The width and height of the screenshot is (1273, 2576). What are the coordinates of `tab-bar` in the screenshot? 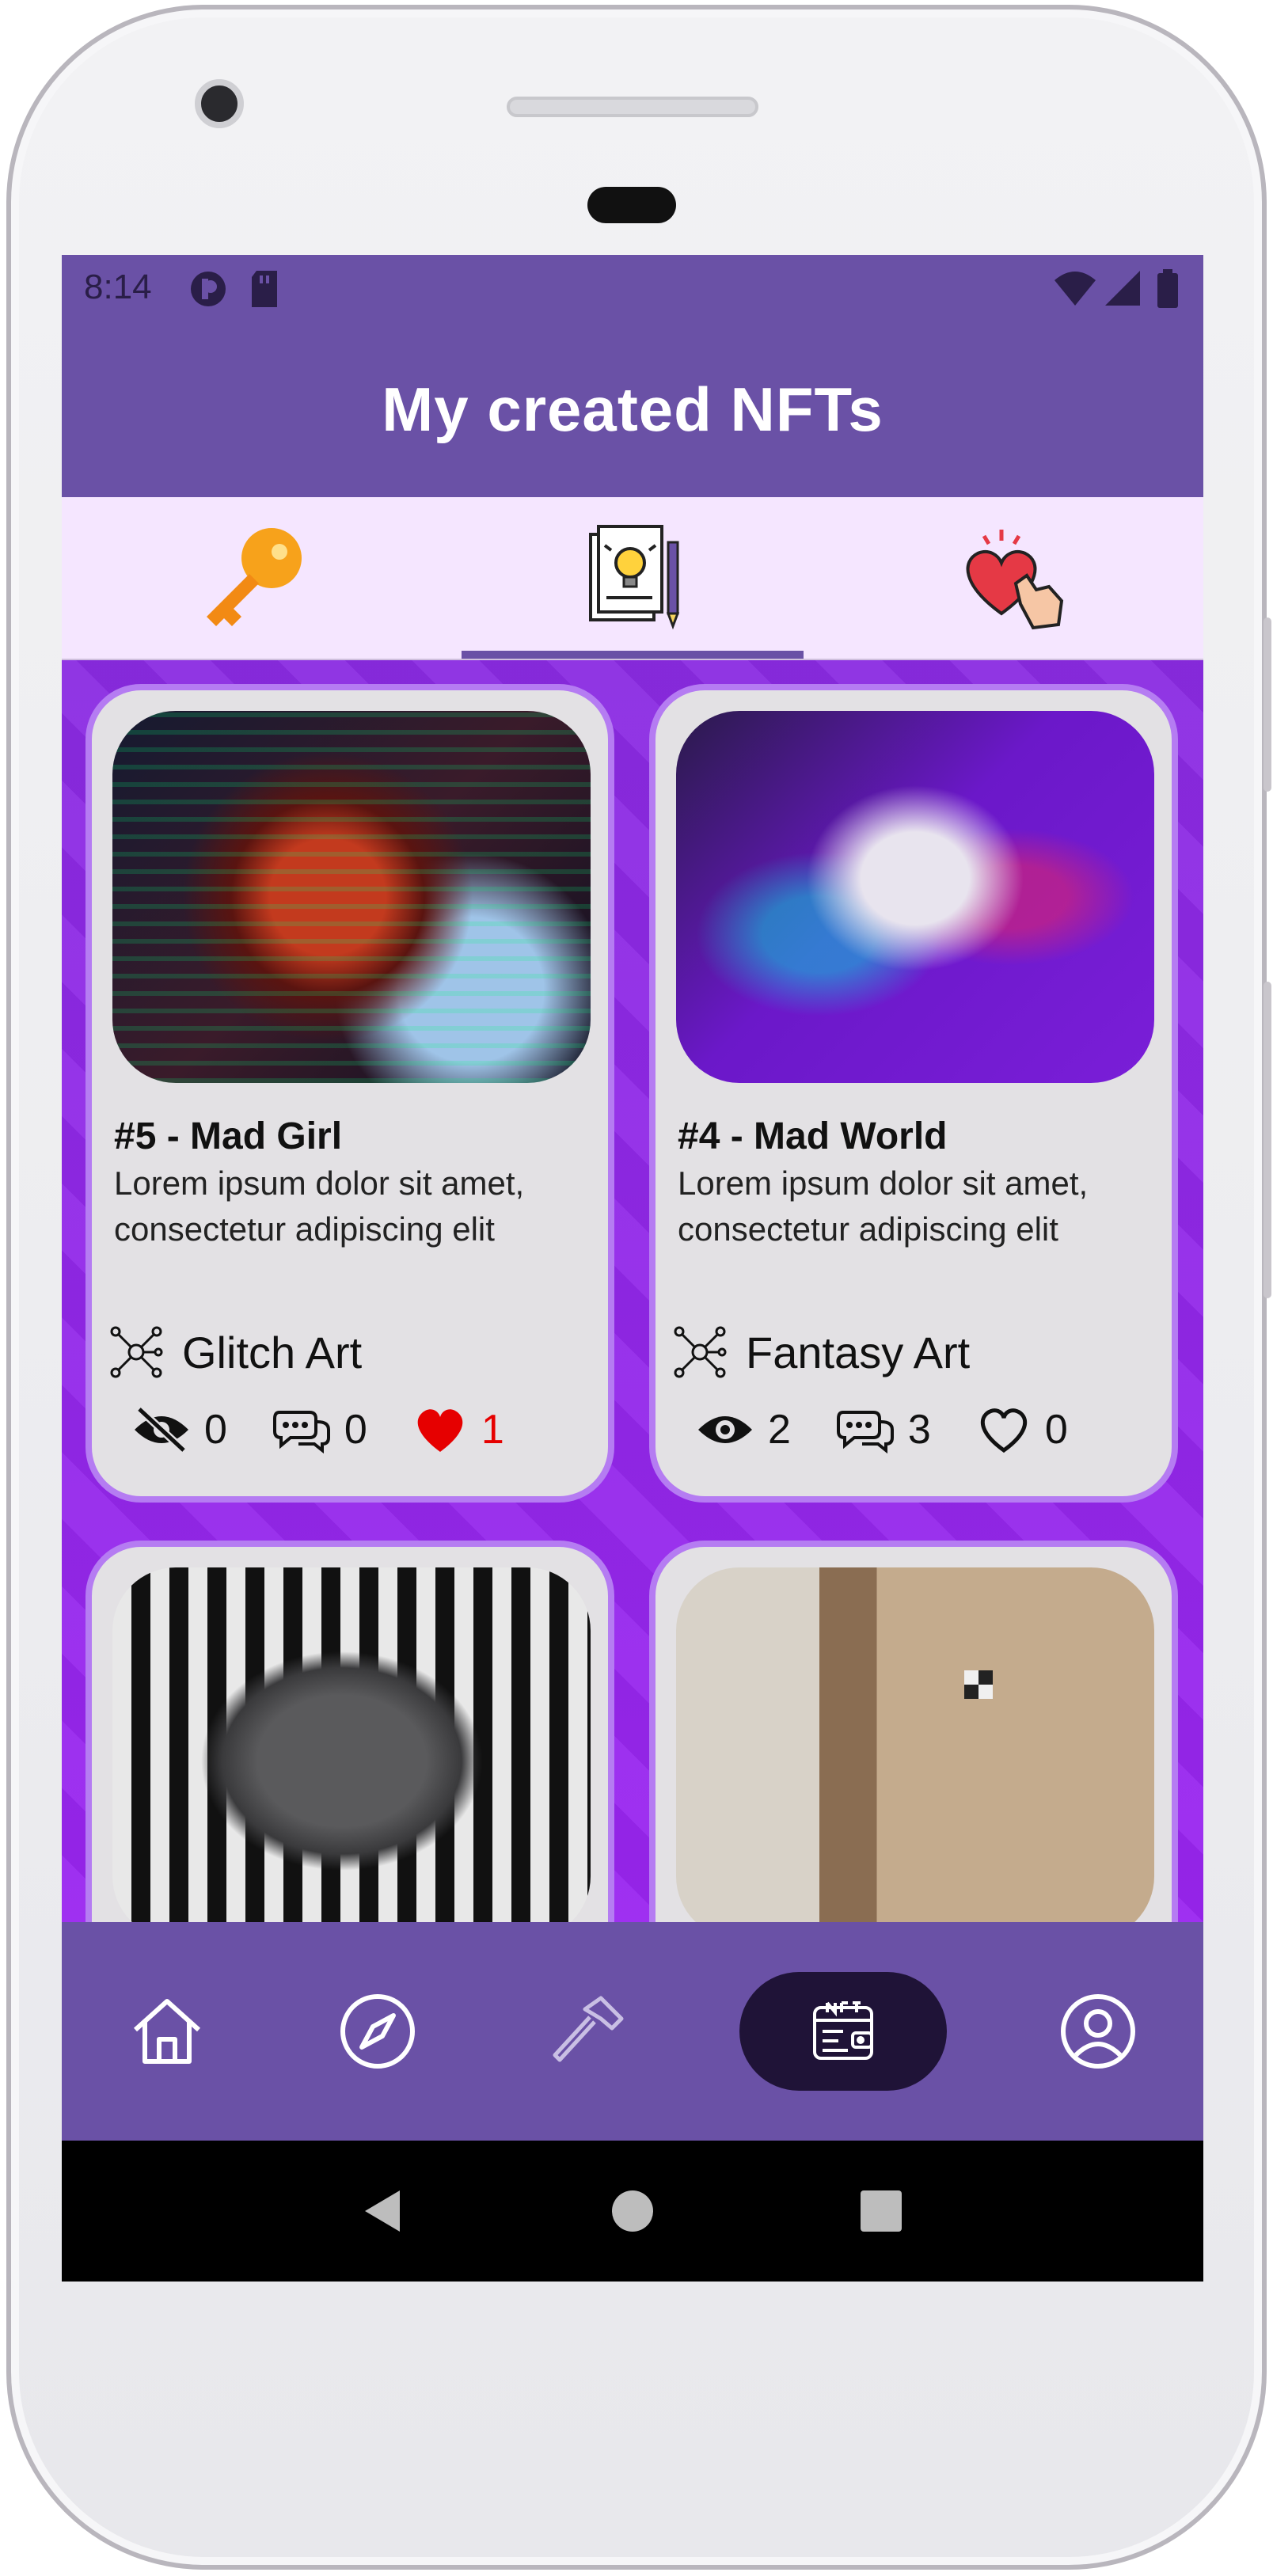 It's located at (632, 579).